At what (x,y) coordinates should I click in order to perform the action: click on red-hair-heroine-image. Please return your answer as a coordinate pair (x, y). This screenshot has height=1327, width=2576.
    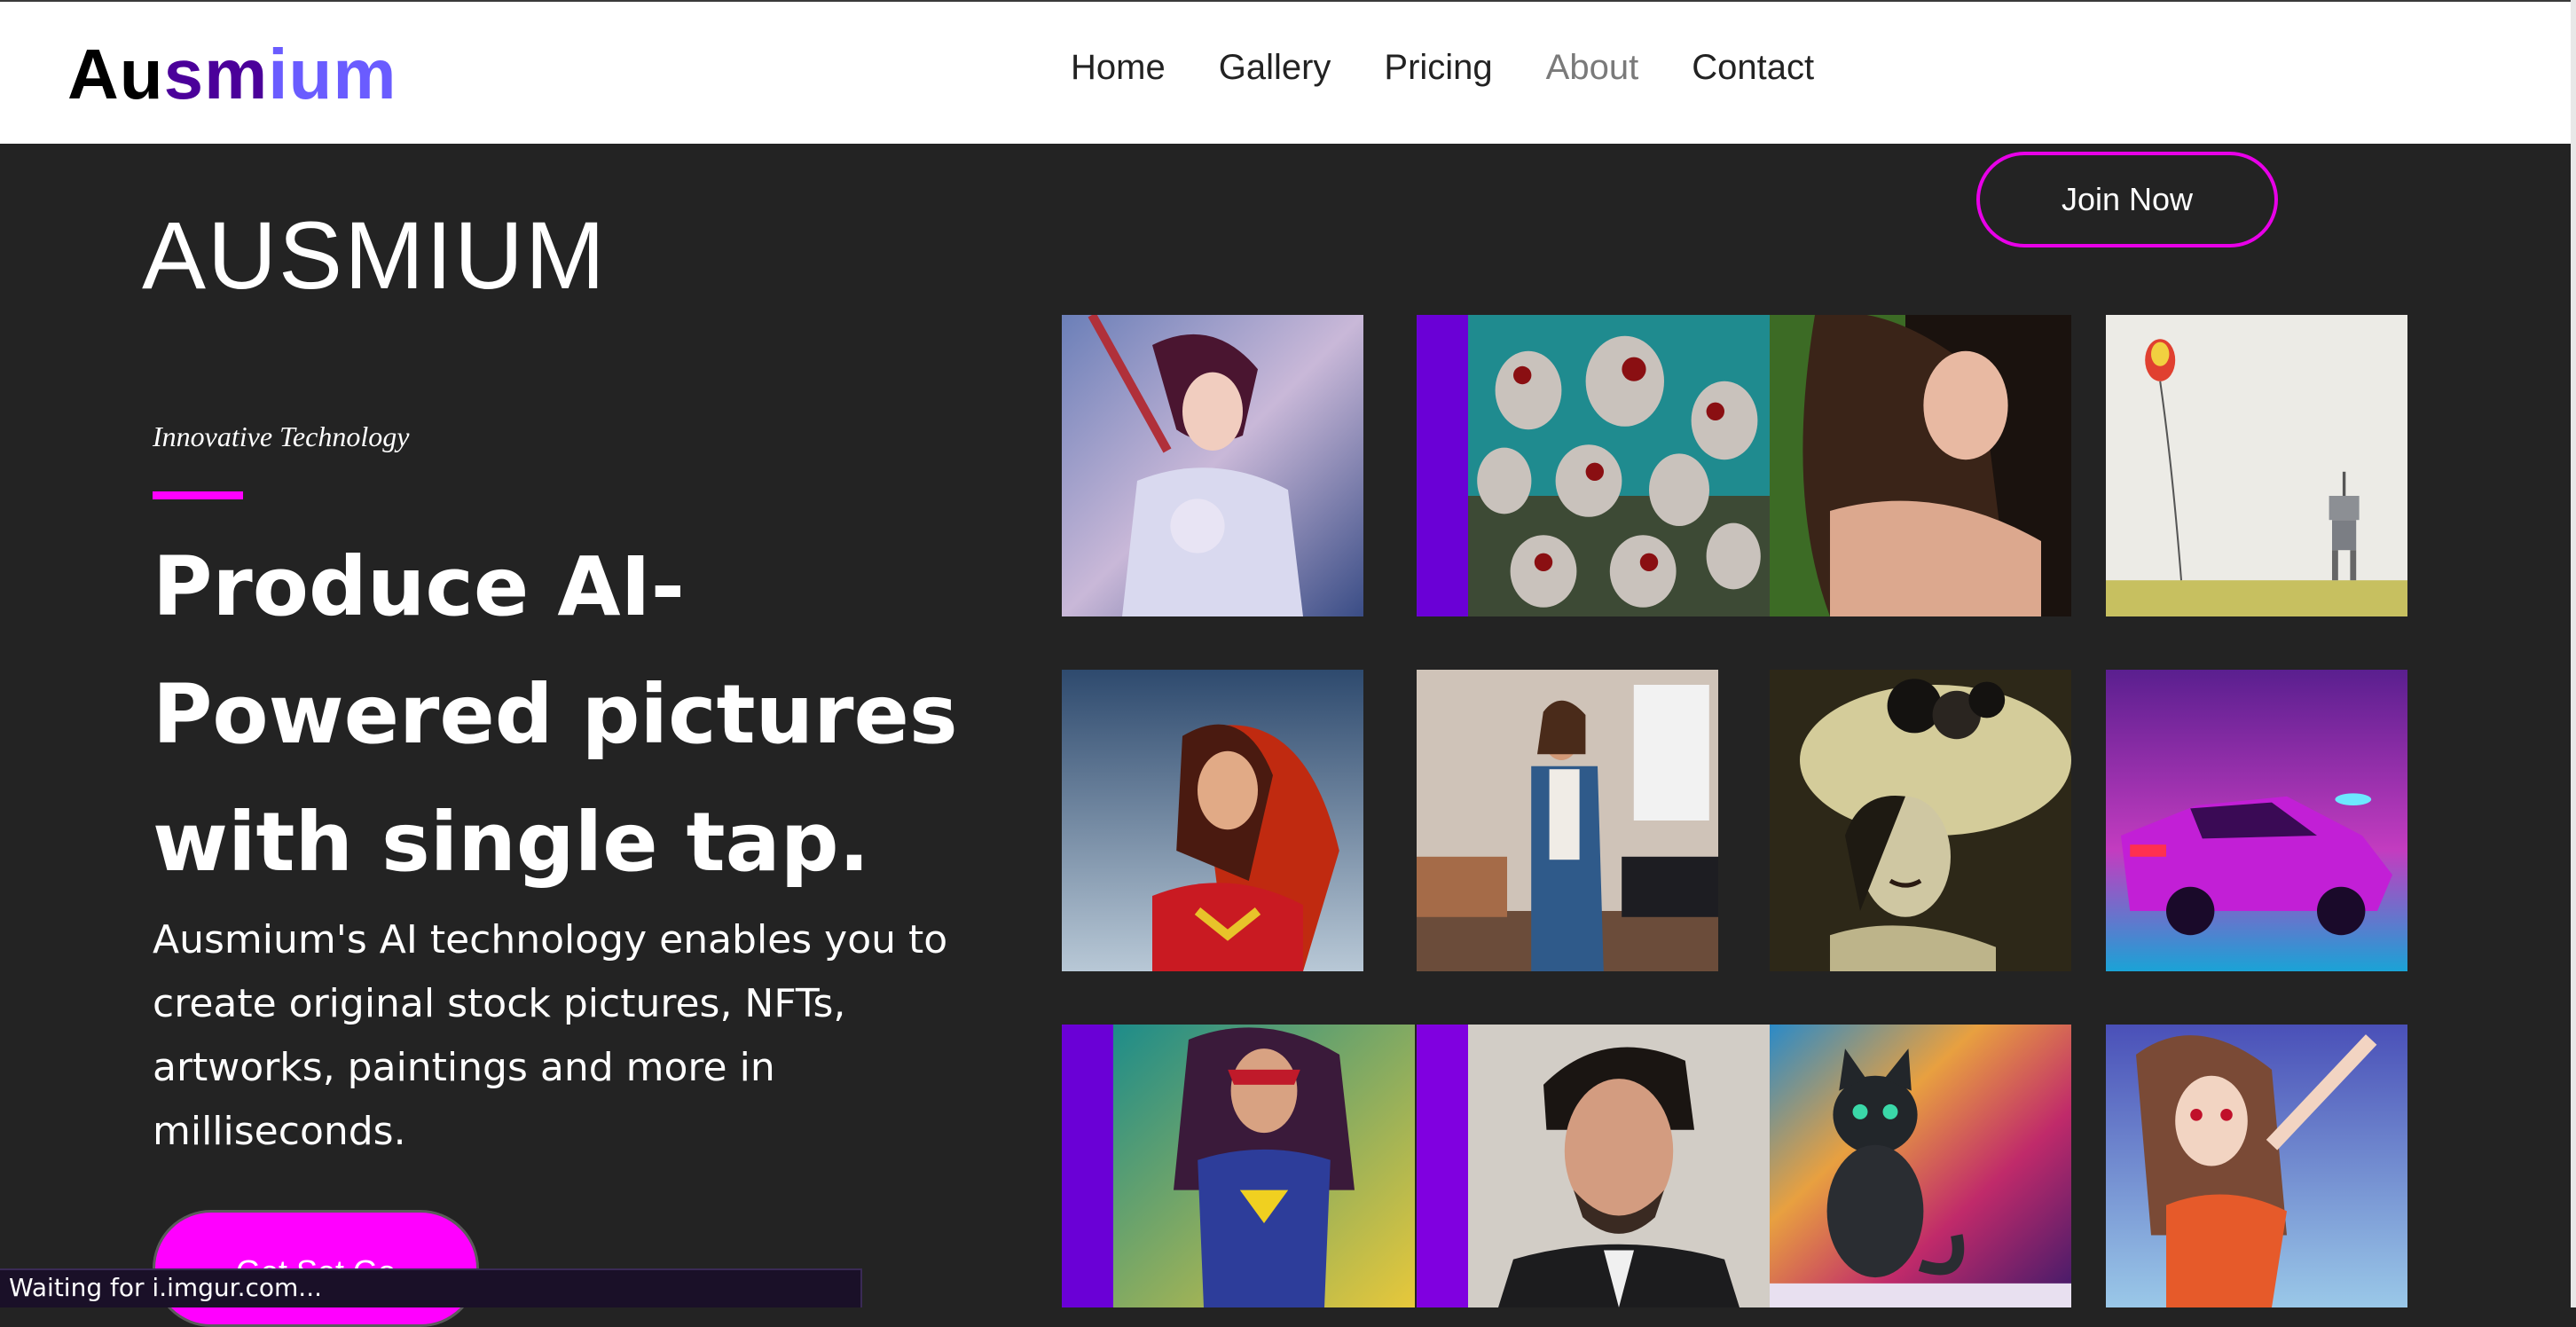
    Looking at the image, I should click on (1212, 820).